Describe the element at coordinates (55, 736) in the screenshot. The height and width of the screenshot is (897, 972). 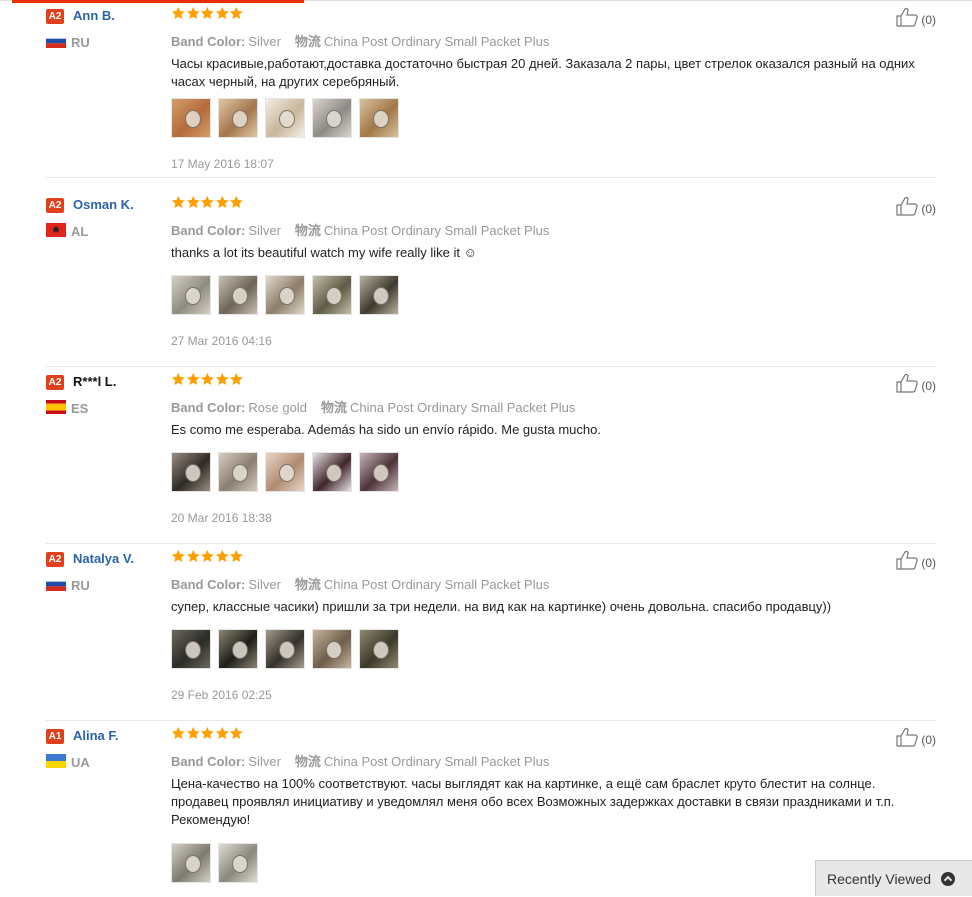
I see `buyer-level-badge: A1` at that location.